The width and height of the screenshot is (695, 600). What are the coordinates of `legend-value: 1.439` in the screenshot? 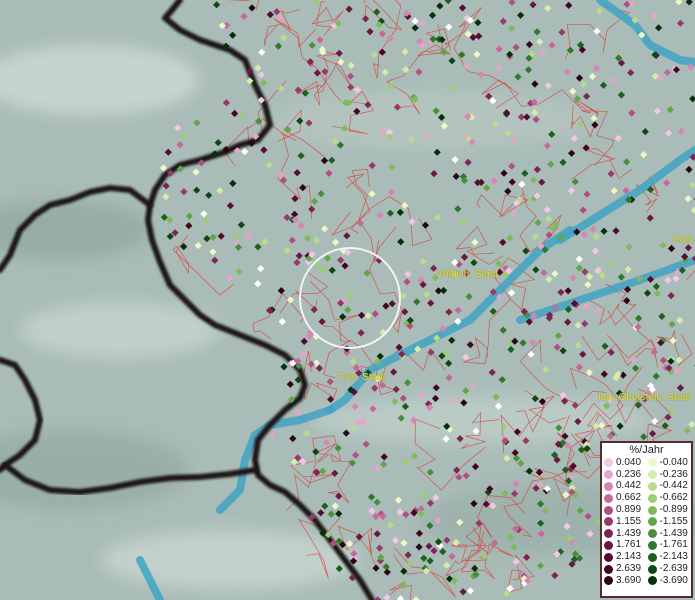 It's located at (629, 533).